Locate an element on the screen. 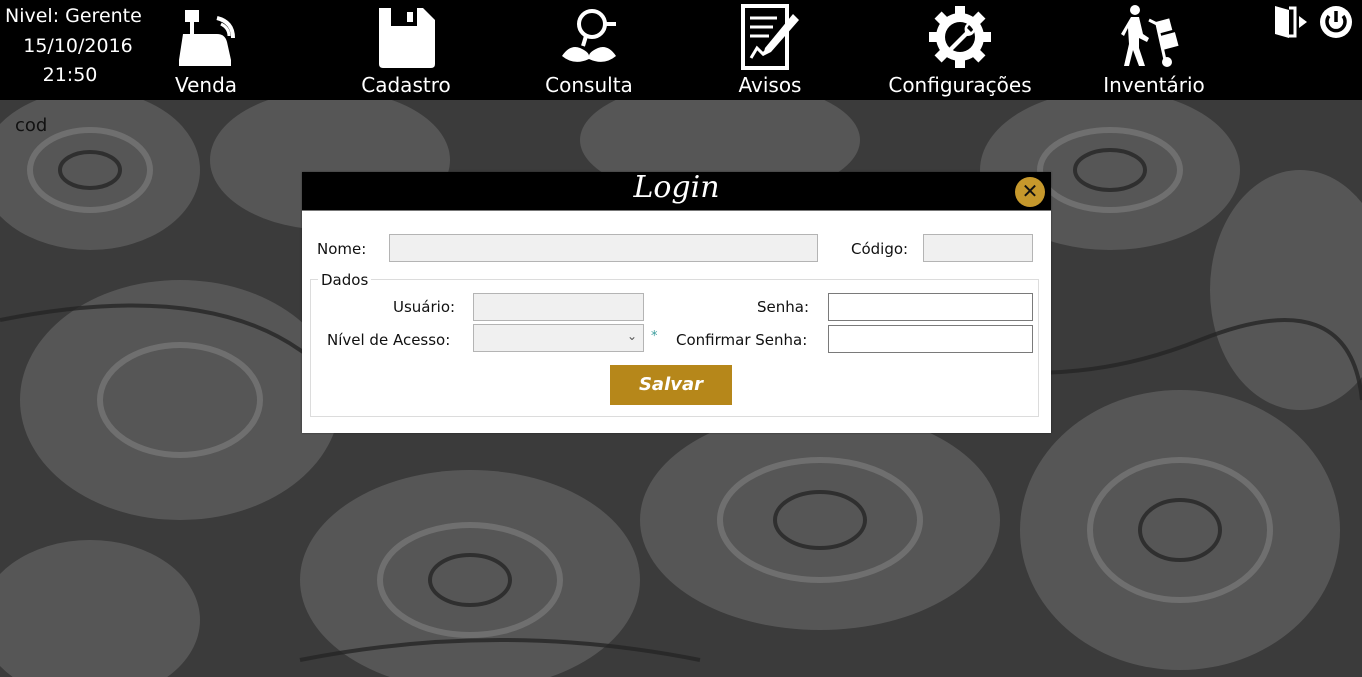 The image size is (1362, 677). access-level-select: ⌄ is located at coordinates (558, 338).